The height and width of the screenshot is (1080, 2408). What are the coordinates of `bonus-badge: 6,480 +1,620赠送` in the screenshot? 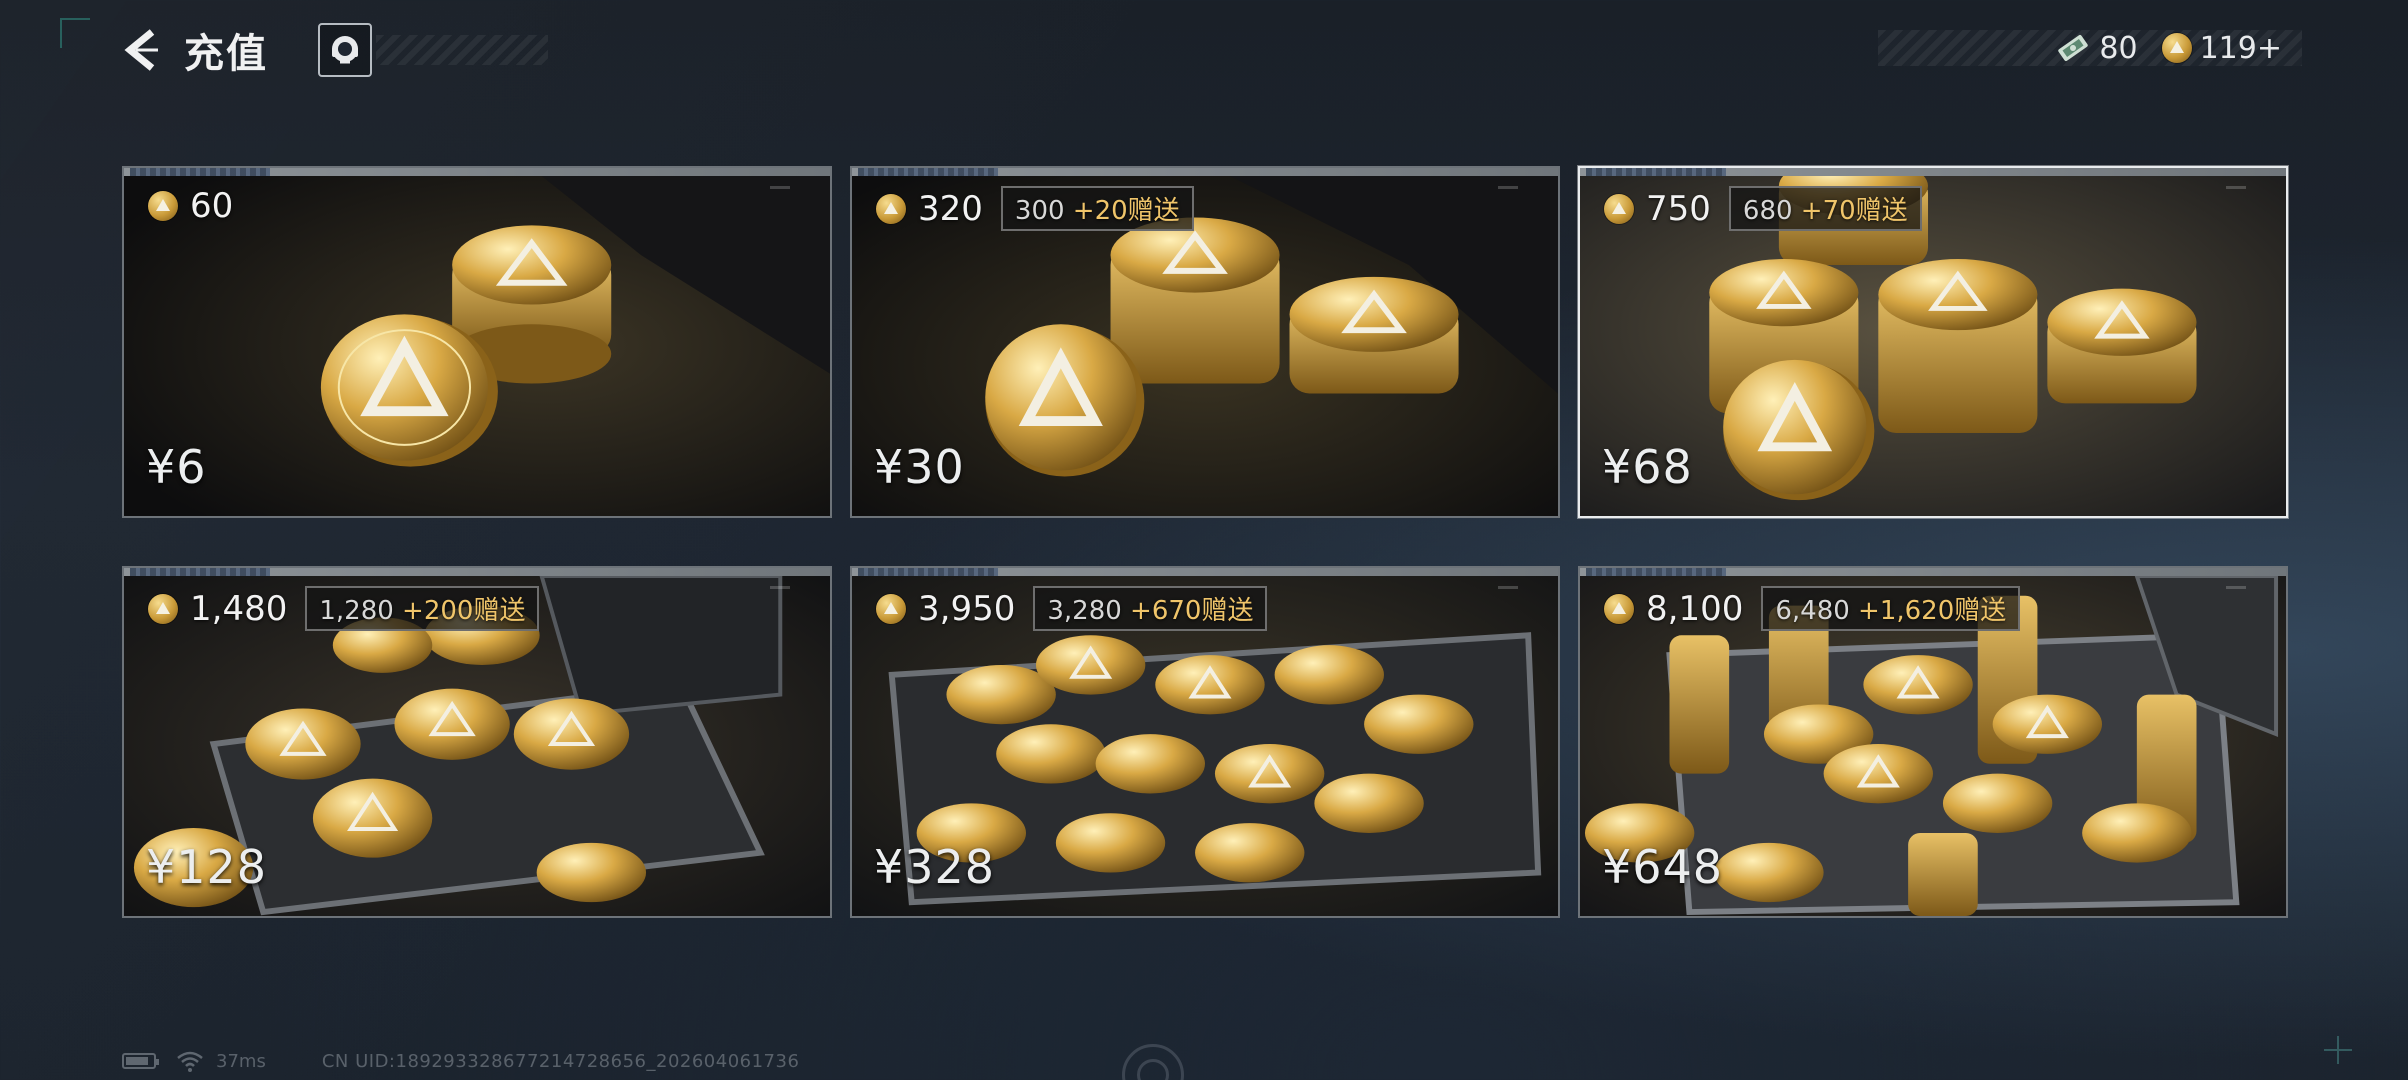 It's located at (1891, 608).